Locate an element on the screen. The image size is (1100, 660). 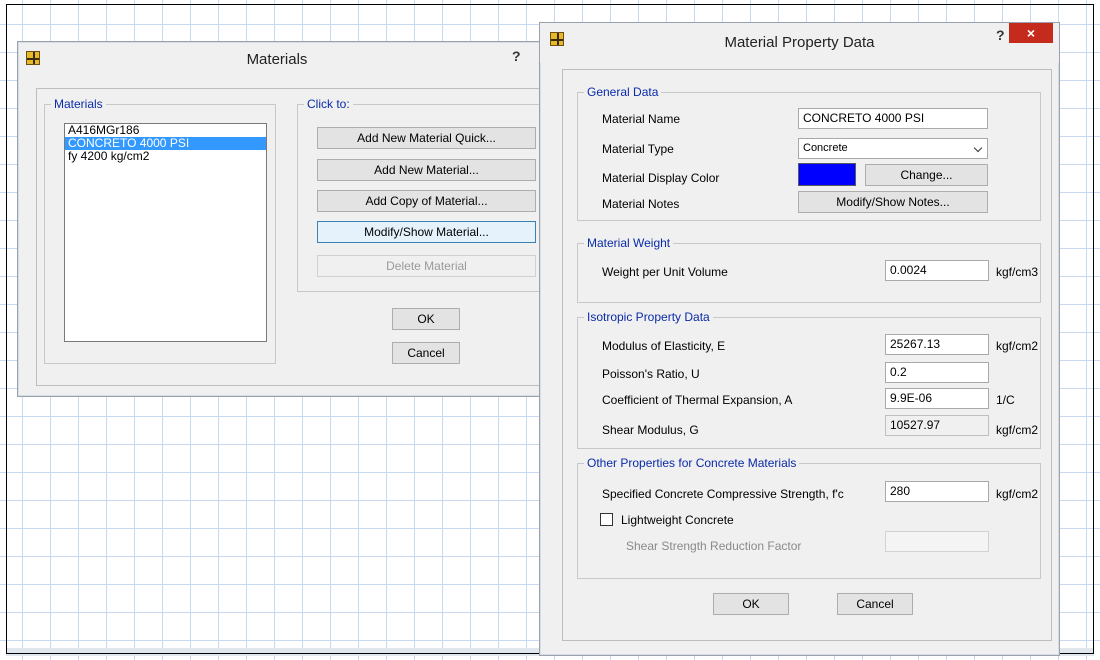
weight-per-unit-volume-label: Weight per Unit Volume is located at coordinates (665, 272).